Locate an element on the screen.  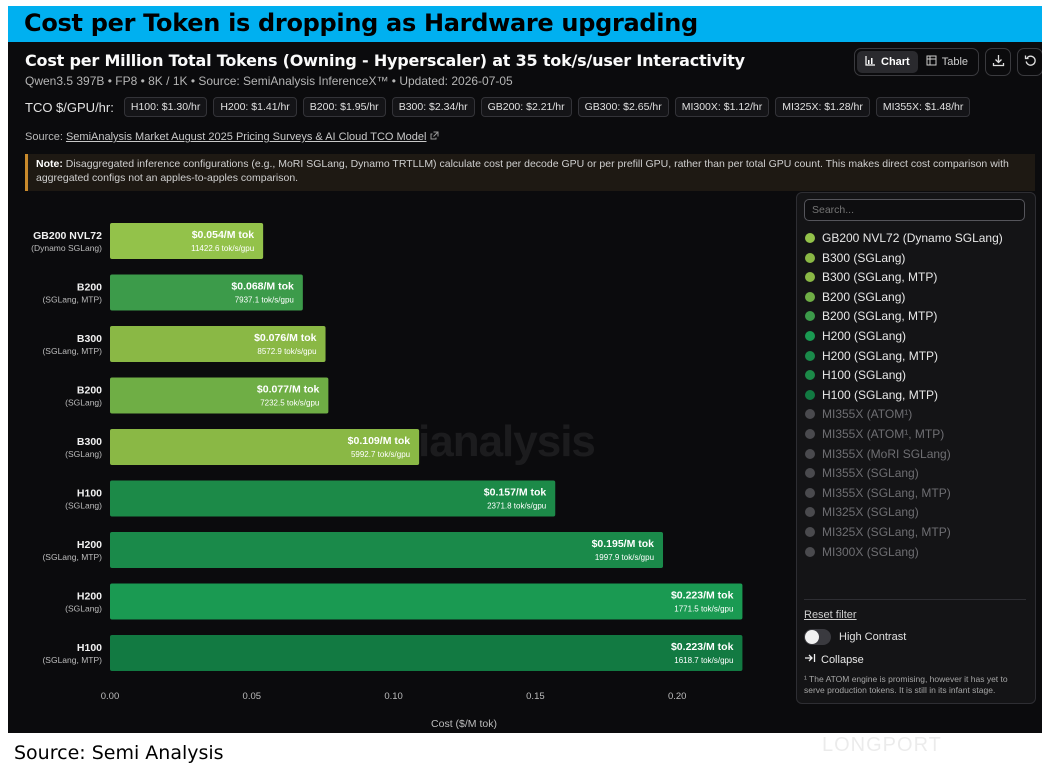
chart-view-button: Chart is located at coordinates (887, 62).